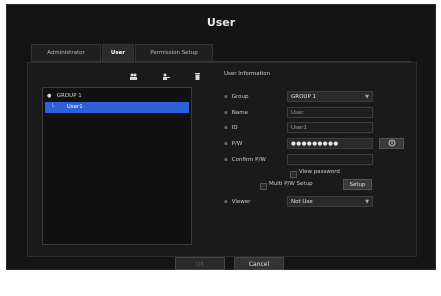 The width and height of the screenshot is (441, 296). I want to click on tab-bar: Administrator User Permission Setup, so click(122, 52).